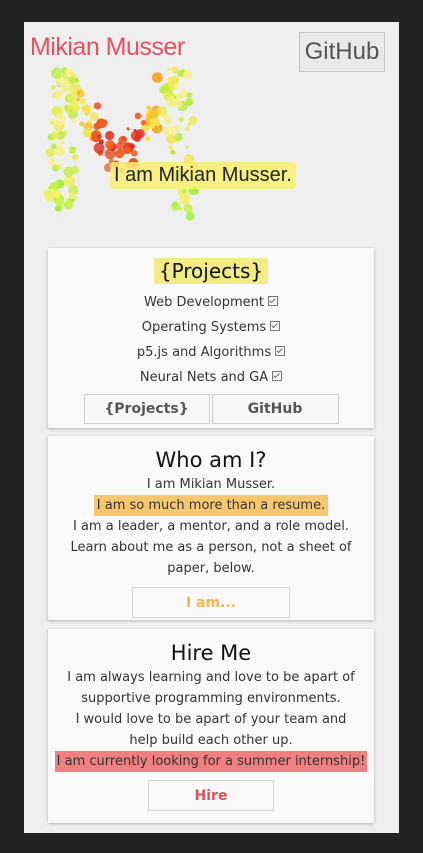  I want to click on project-item-label: Web Development, so click(204, 302).